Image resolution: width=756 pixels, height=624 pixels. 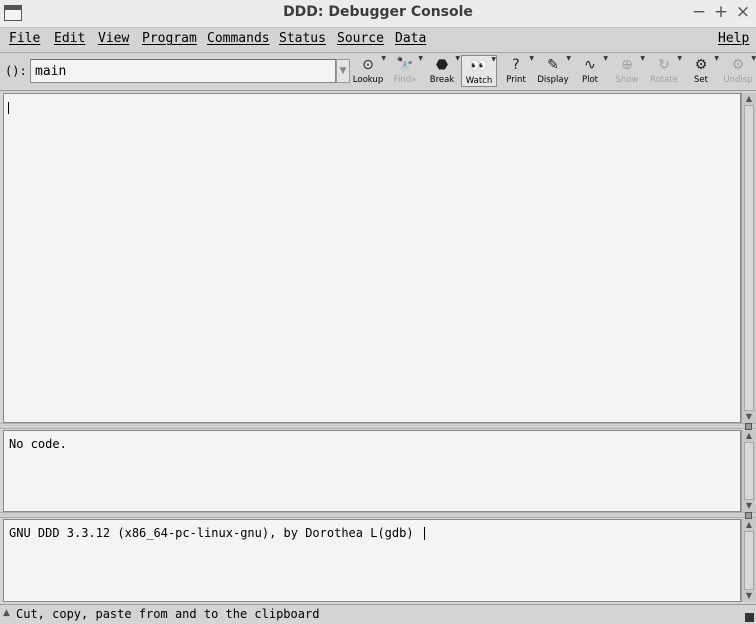 What do you see at coordinates (590, 80) in the screenshot?
I see `toolbar-button-label: Plot` at bounding box center [590, 80].